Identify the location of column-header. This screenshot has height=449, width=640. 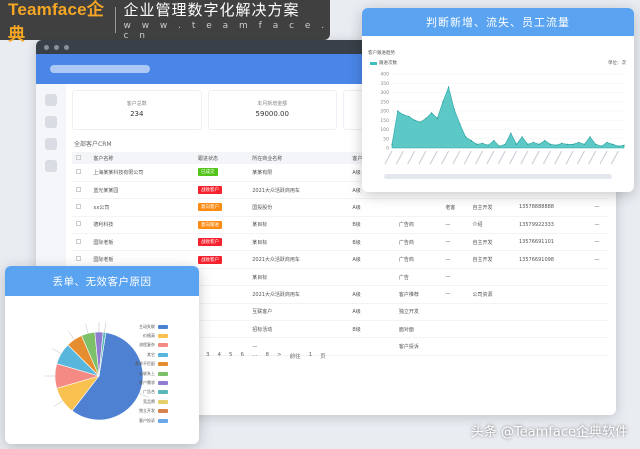
(81, 158).